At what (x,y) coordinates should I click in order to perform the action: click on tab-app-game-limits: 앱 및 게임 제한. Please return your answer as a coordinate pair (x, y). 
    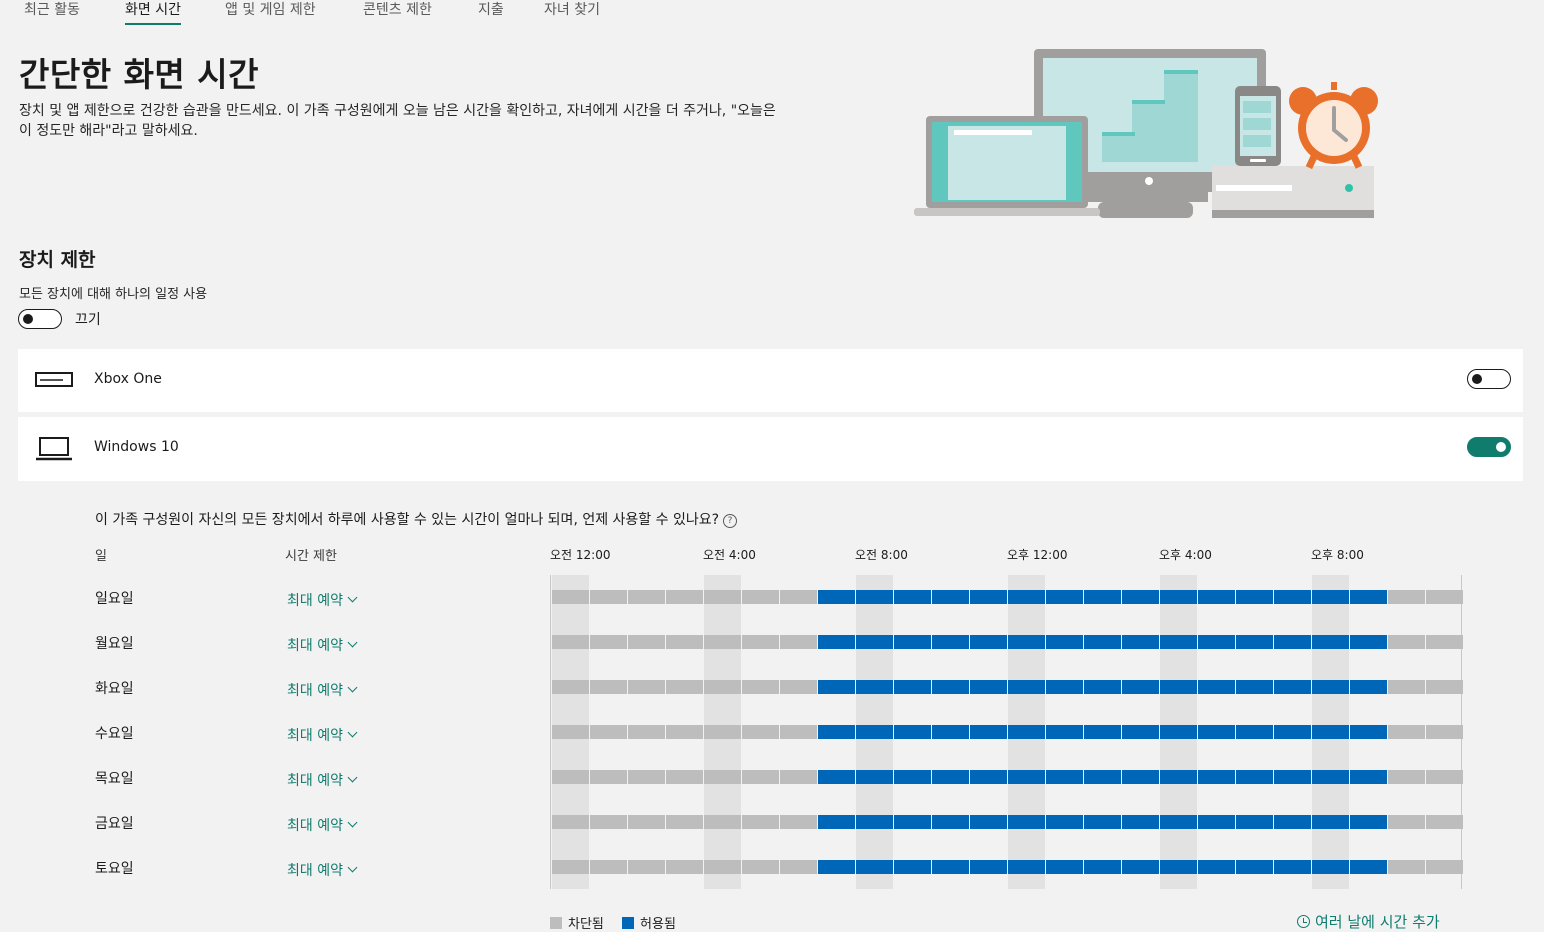
    Looking at the image, I should click on (270, 9).